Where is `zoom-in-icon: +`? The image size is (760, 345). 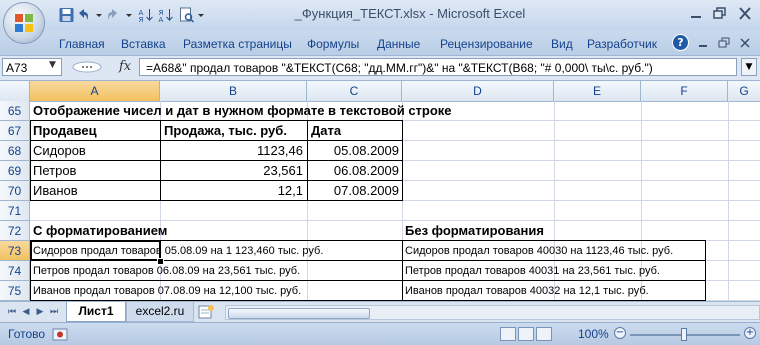 zoom-in-icon: + is located at coordinates (750, 333).